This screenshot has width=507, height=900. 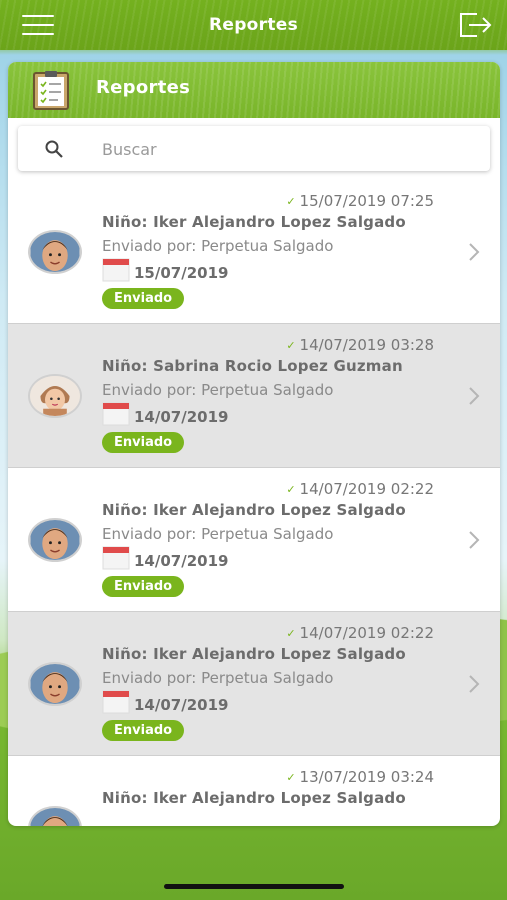 What do you see at coordinates (143, 87) in the screenshot?
I see `card-title: Reportes` at bounding box center [143, 87].